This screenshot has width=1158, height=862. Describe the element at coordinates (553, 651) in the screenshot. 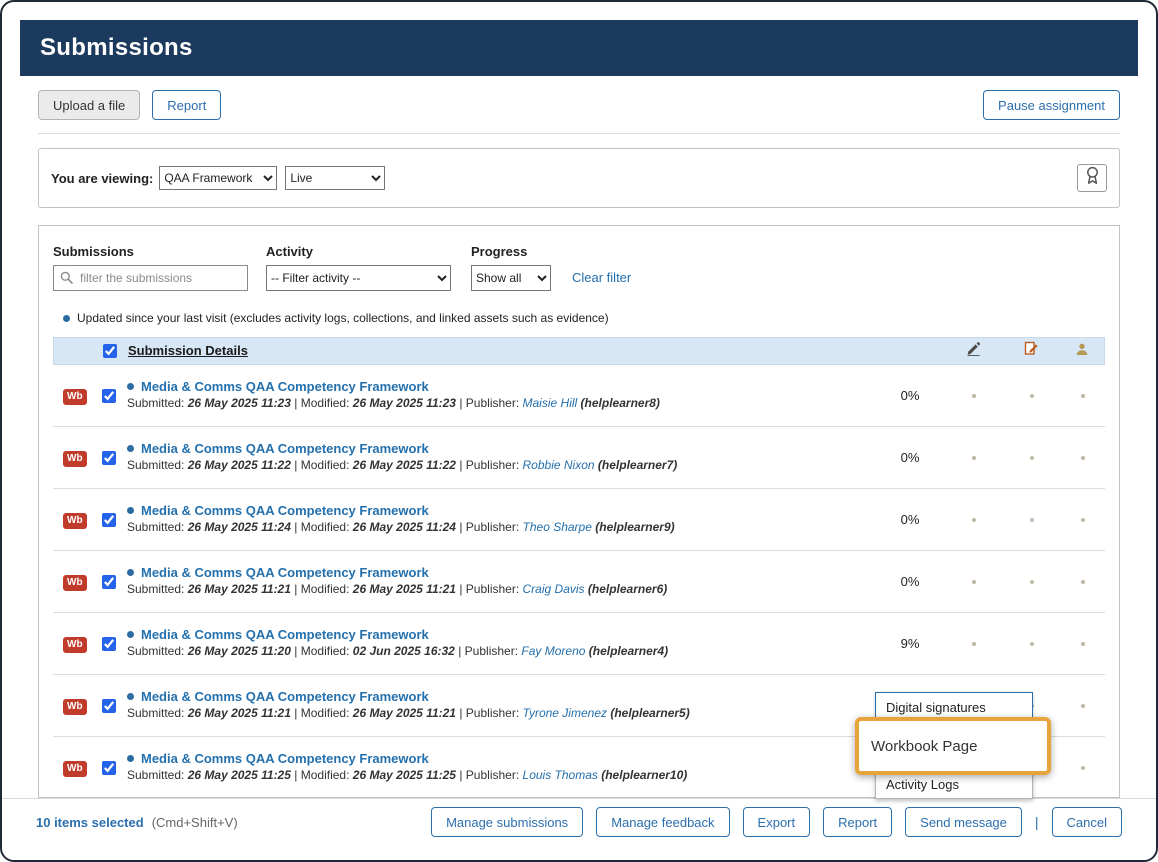

I see `publisher-link: Fay Moreno` at that location.